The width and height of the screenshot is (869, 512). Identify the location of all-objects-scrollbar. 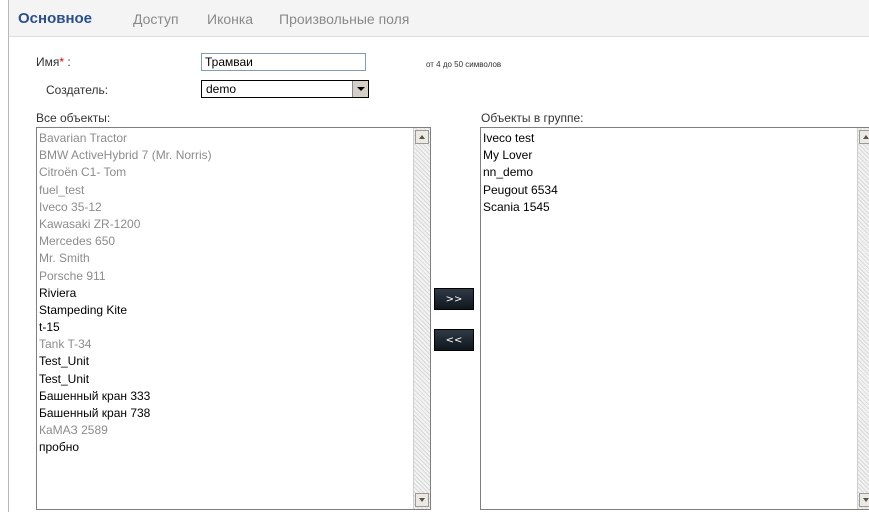
(421, 318).